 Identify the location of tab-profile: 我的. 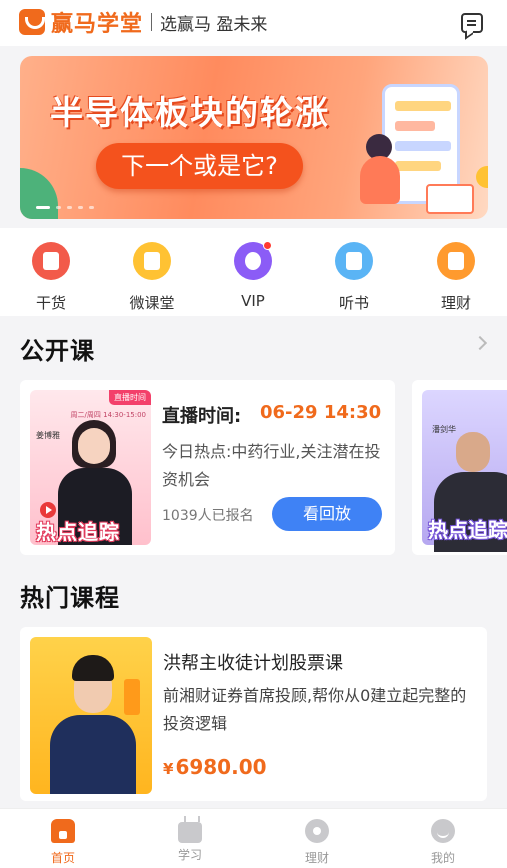
(443, 842).